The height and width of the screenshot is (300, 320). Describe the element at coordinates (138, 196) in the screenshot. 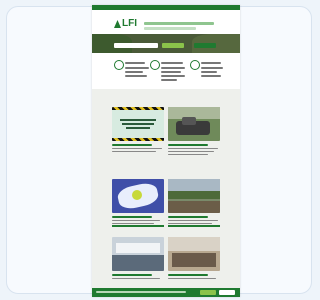

I see `graphic-image` at that location.